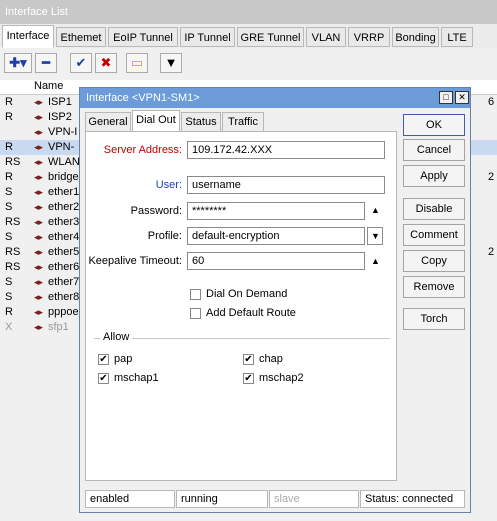  Describe the element at coordinates (314, 499) in the screenshot. I see `status-slave: slave` at that location.